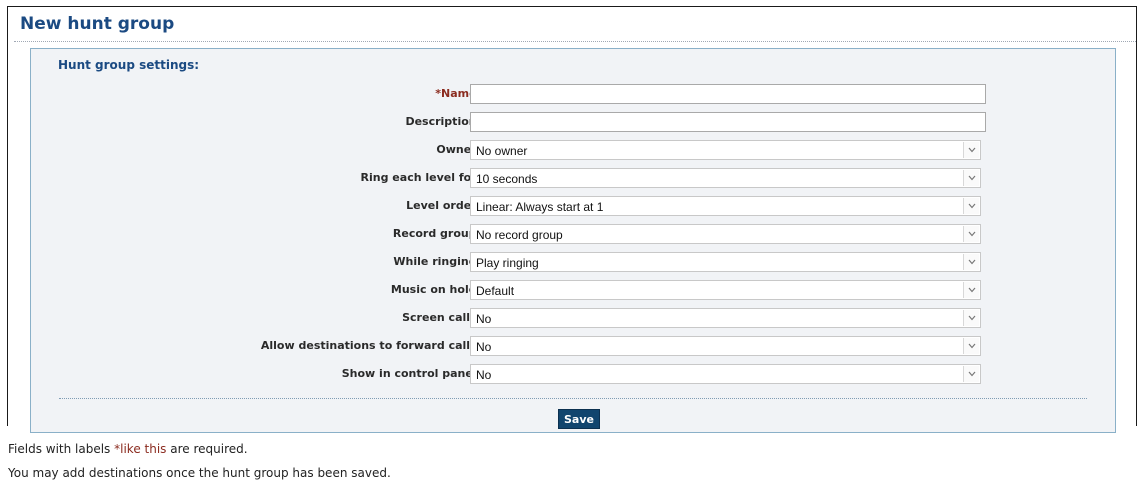 The width and height of the screenshot is (1143, 480). Describe the element at coordinates (495, 291) in the screenshot. I see `music-on-hold-value: Default` at that location.